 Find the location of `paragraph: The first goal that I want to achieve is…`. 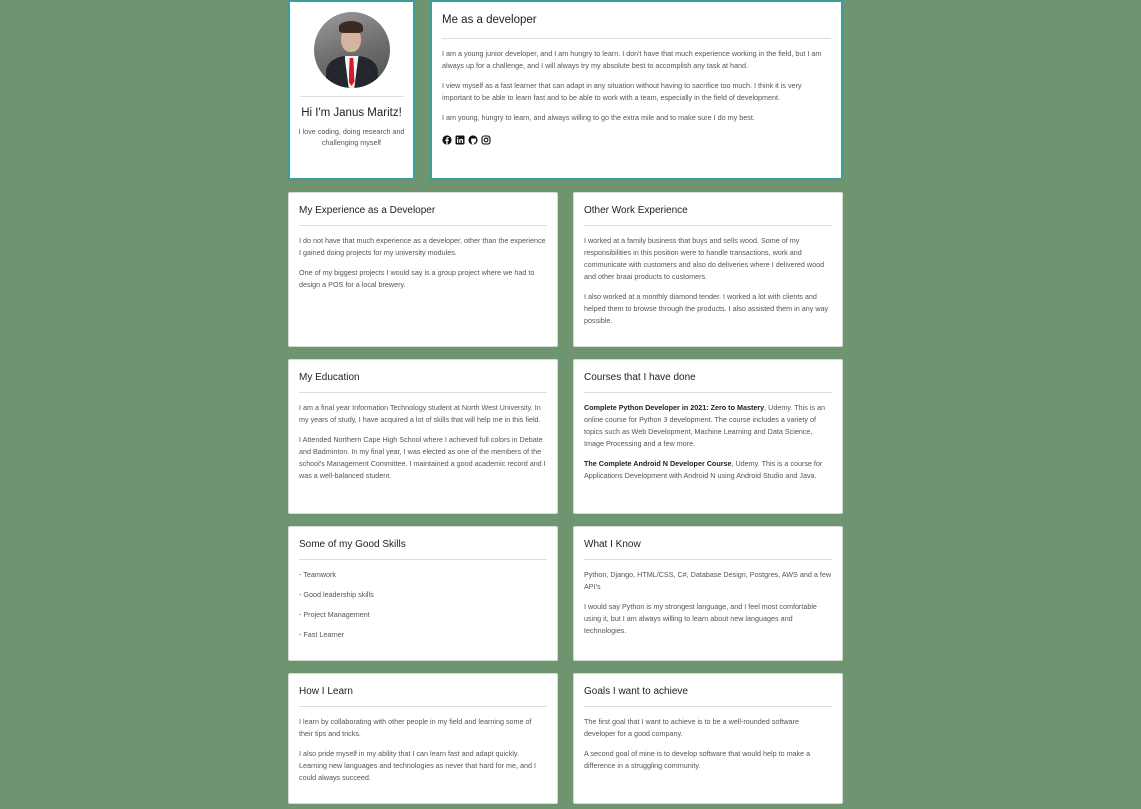

paragraph: The first goal that I want to achieve is… is located at coordinates (691, 727).